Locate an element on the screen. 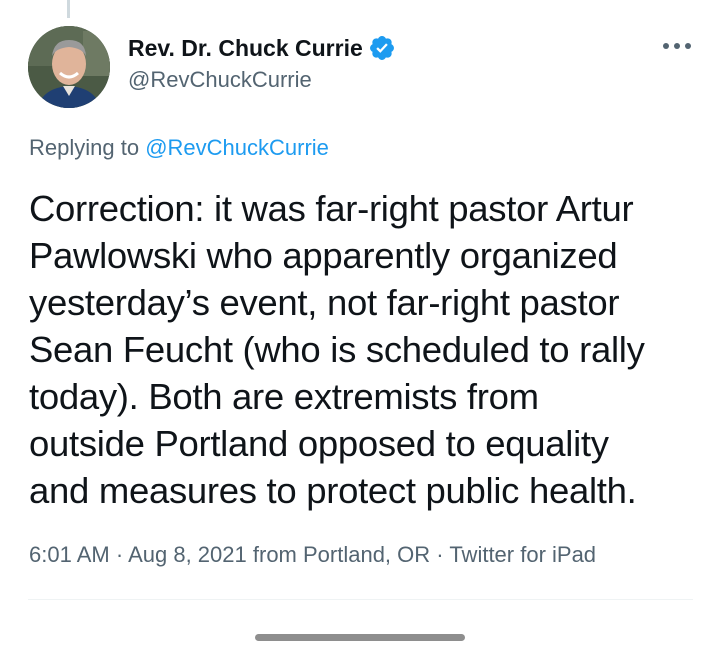 The image size is (720, 661). avatar-image is located at coordinates (69, 67).